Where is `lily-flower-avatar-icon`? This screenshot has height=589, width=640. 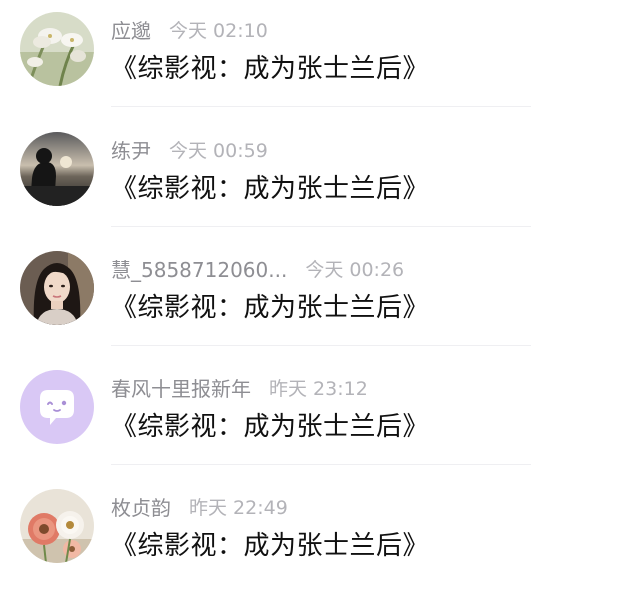 lily-flower-avatar-icon is located at coordinates (57, 49).